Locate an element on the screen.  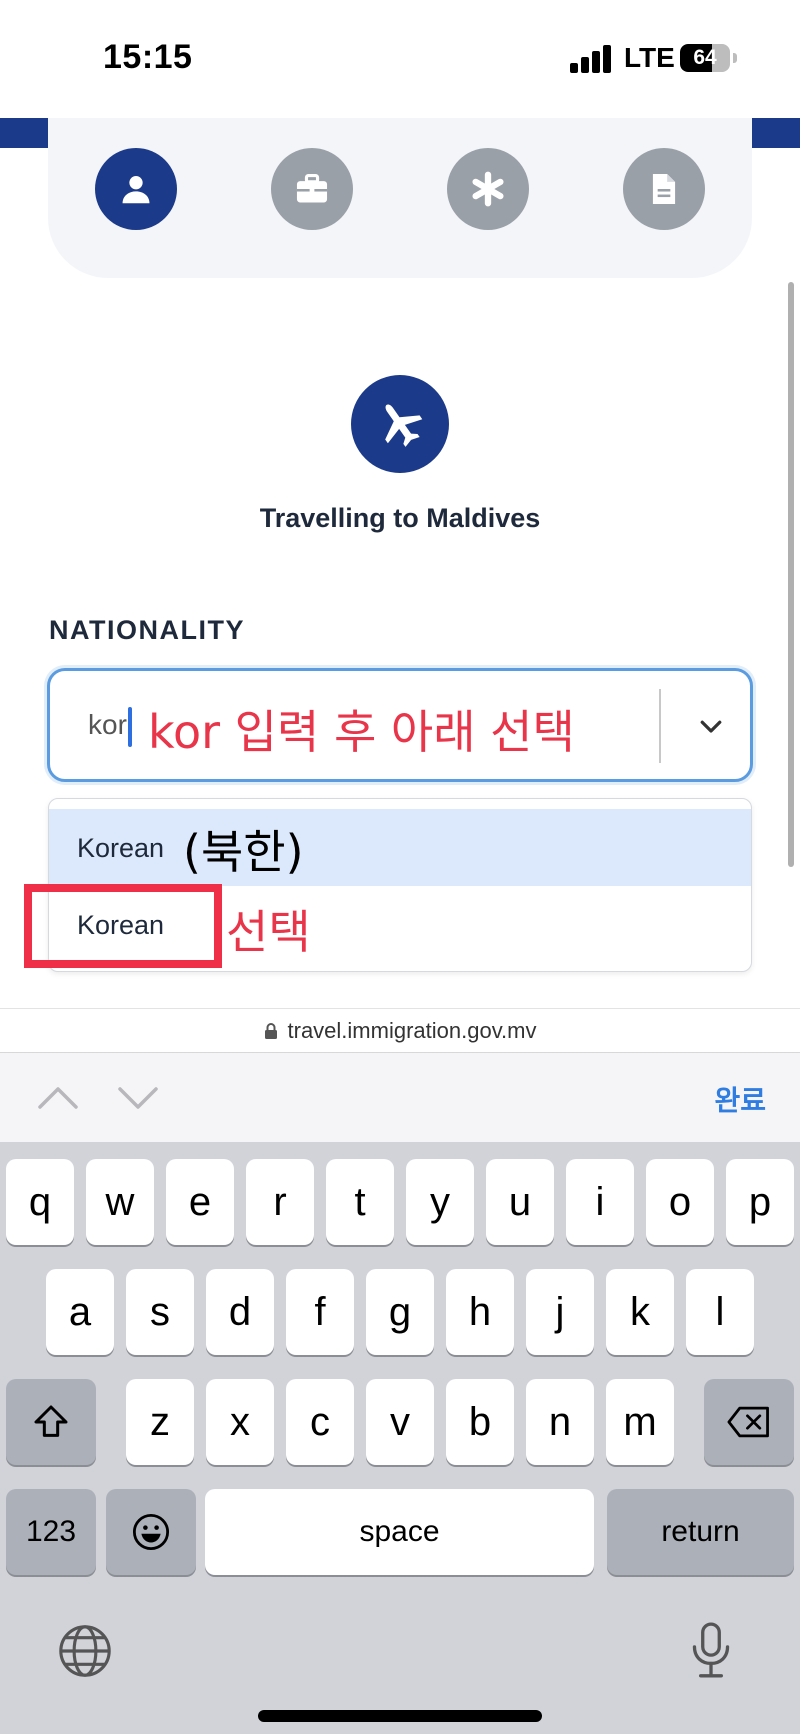
battery-icon: 64 is located at coordinates (705, 58).